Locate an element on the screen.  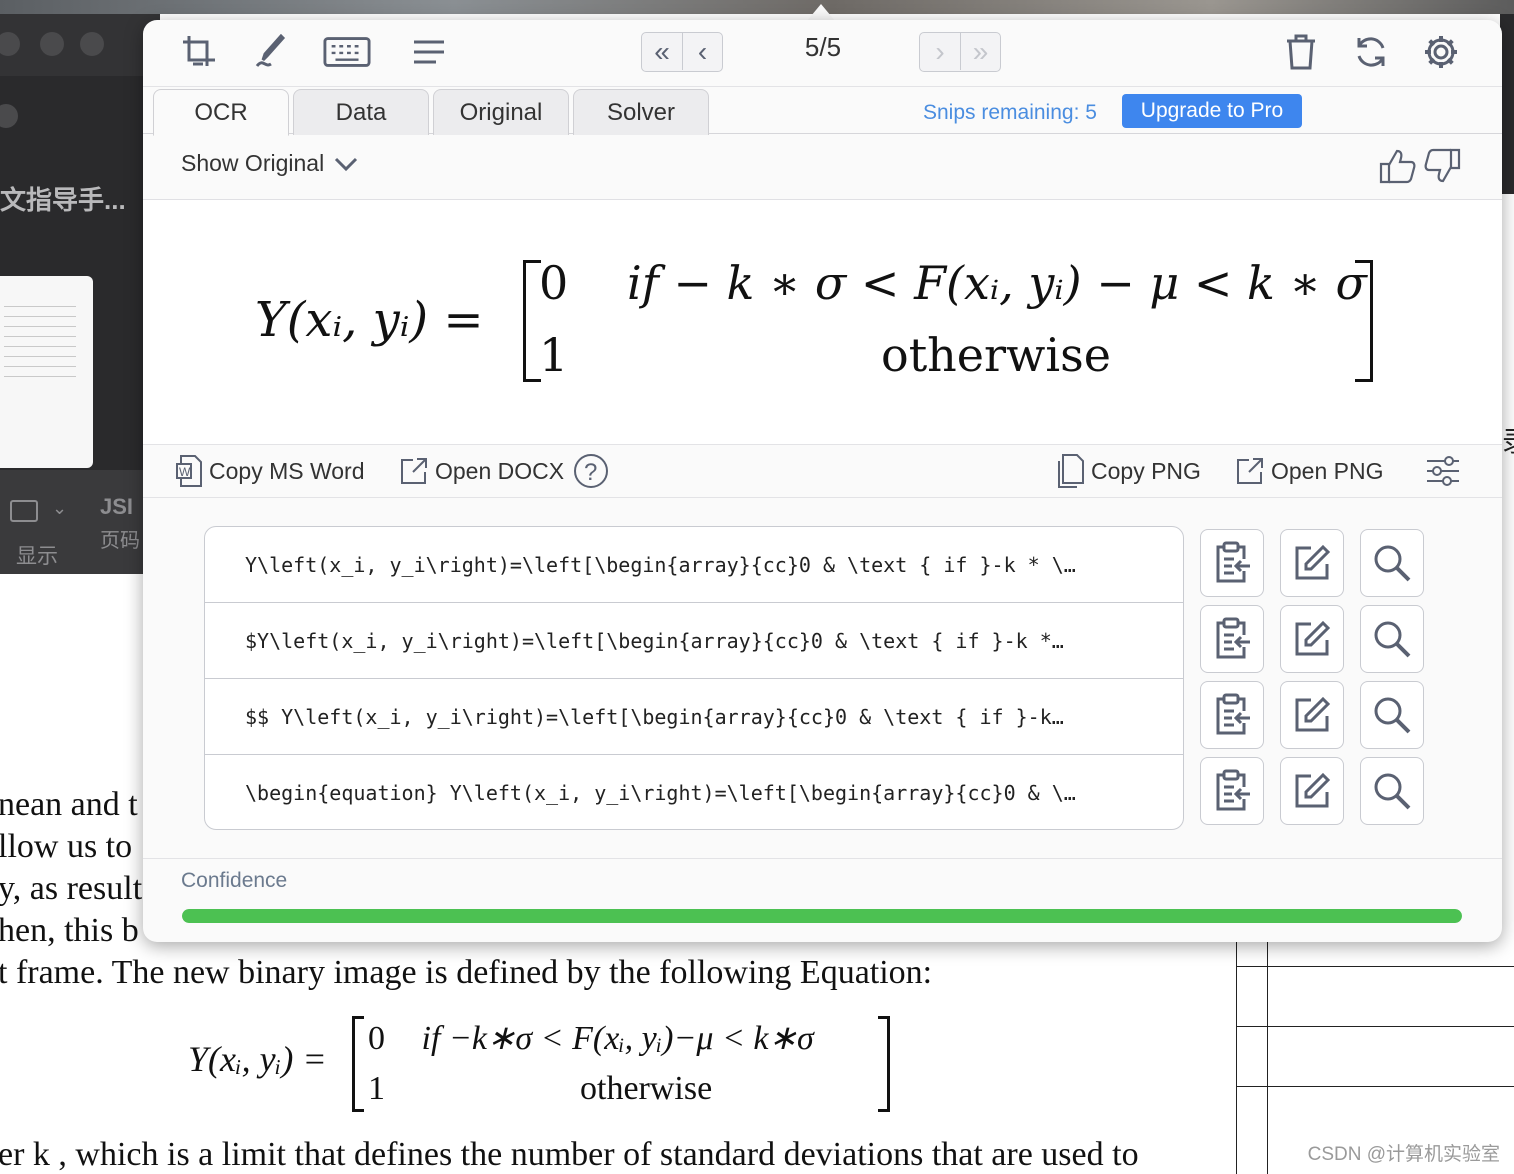
background-cjk-fragment: 录 is located at coordinates (1508, 440).